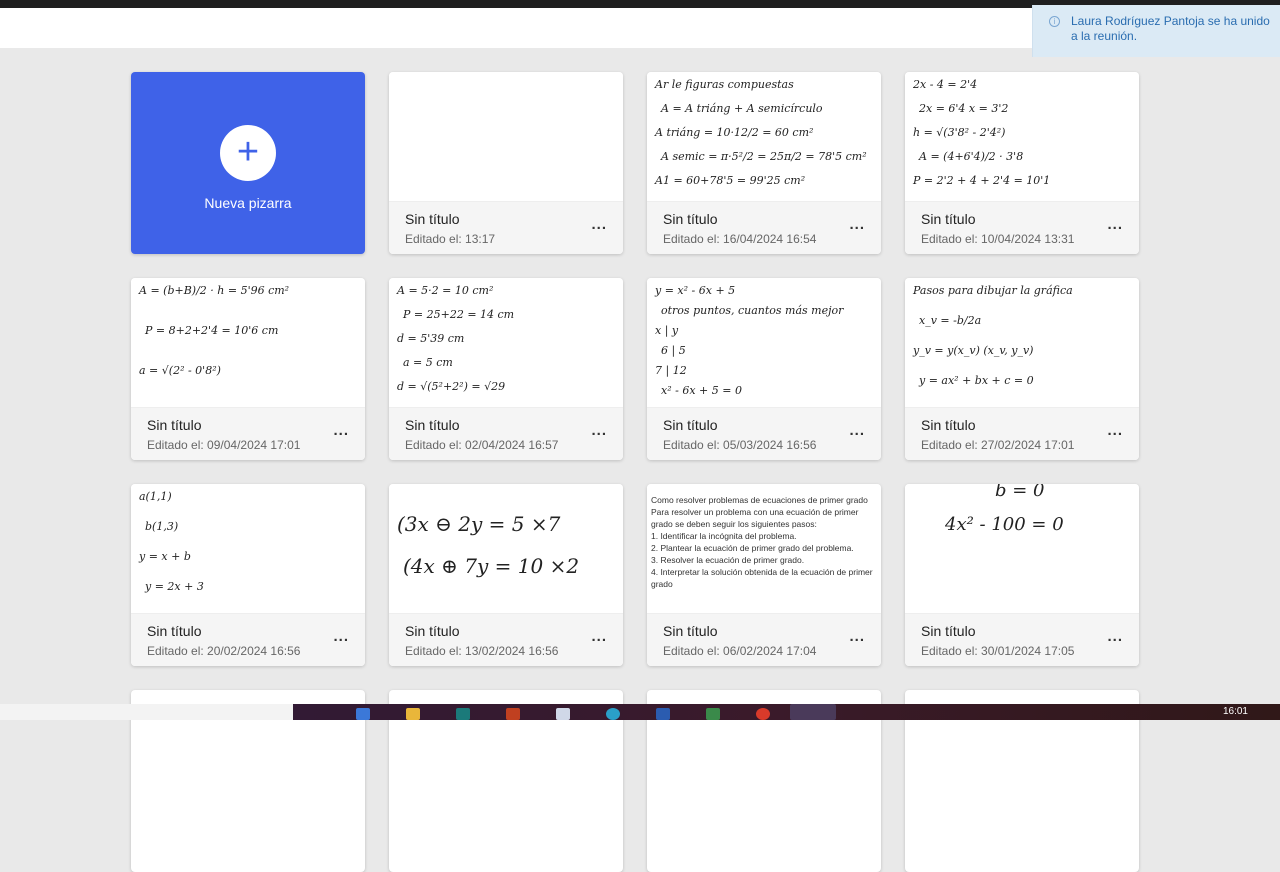 Image resolution: width=1280 pixels, height=872 pixels. I want to click on thumbnail-text: 7 | 12, so click(671, 370).